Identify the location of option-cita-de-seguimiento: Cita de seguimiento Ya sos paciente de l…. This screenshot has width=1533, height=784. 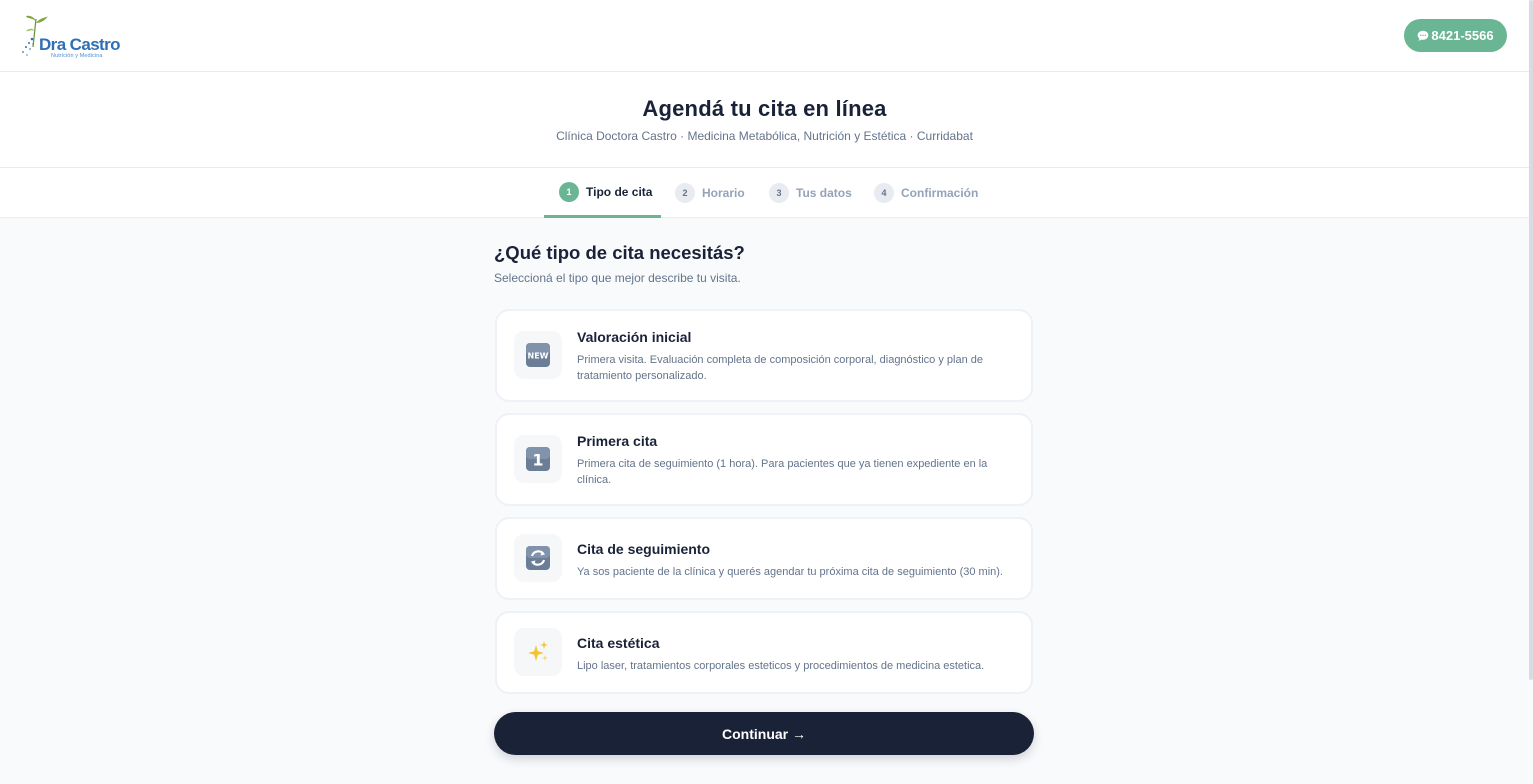
(764, 558).